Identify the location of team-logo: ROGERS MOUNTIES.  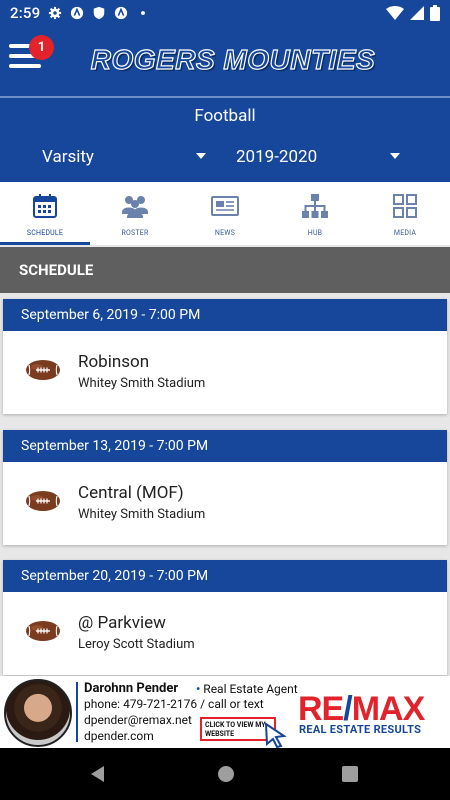
(233, 59).